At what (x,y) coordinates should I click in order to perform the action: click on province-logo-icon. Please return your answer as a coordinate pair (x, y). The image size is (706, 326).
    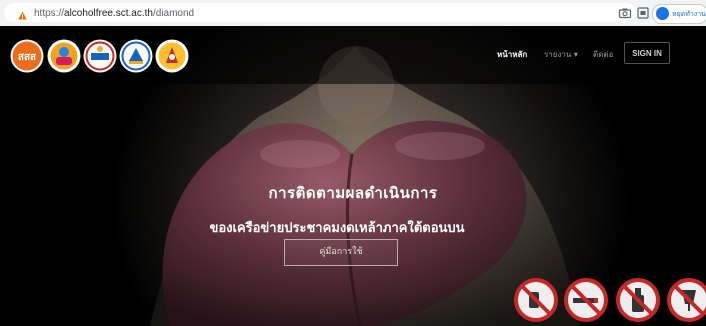
    Looking at the image, I should click on (136, 56).